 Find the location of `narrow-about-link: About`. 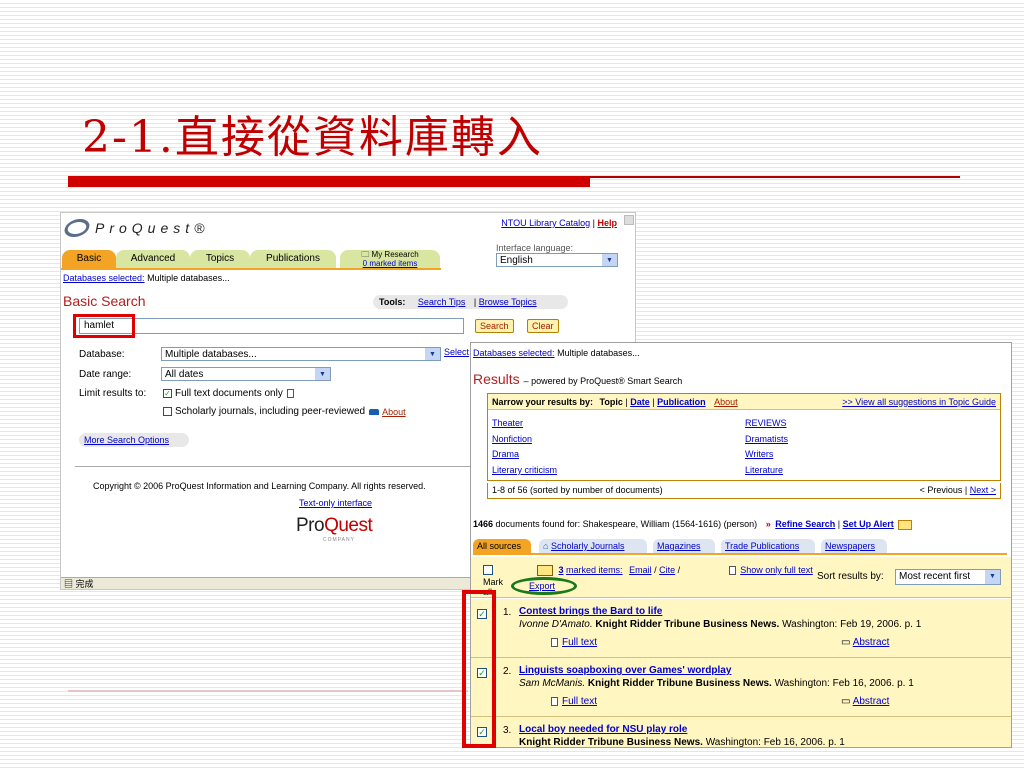

narrow-about-link: About is located at coordinates (726, 402).